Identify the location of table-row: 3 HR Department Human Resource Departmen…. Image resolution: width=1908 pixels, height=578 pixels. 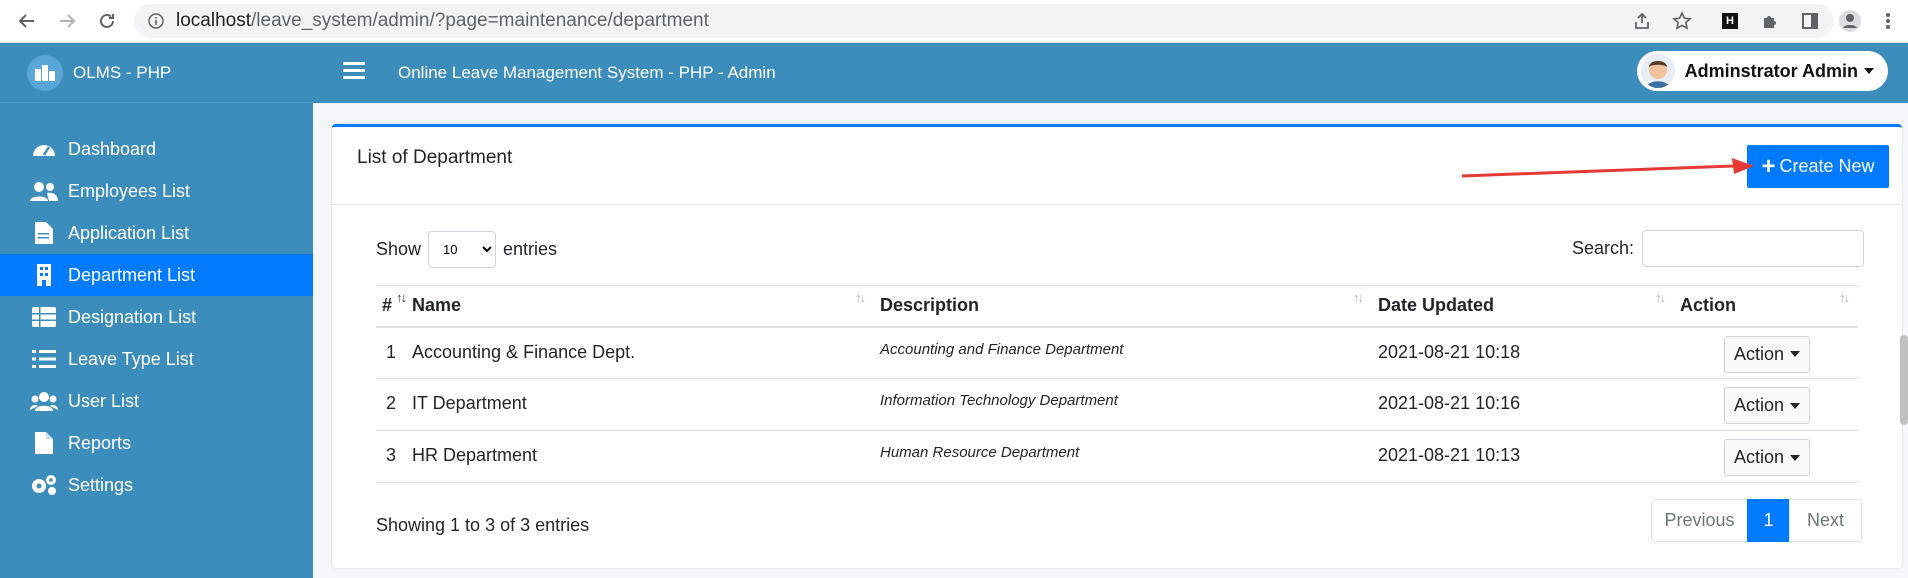
(1117, 456).